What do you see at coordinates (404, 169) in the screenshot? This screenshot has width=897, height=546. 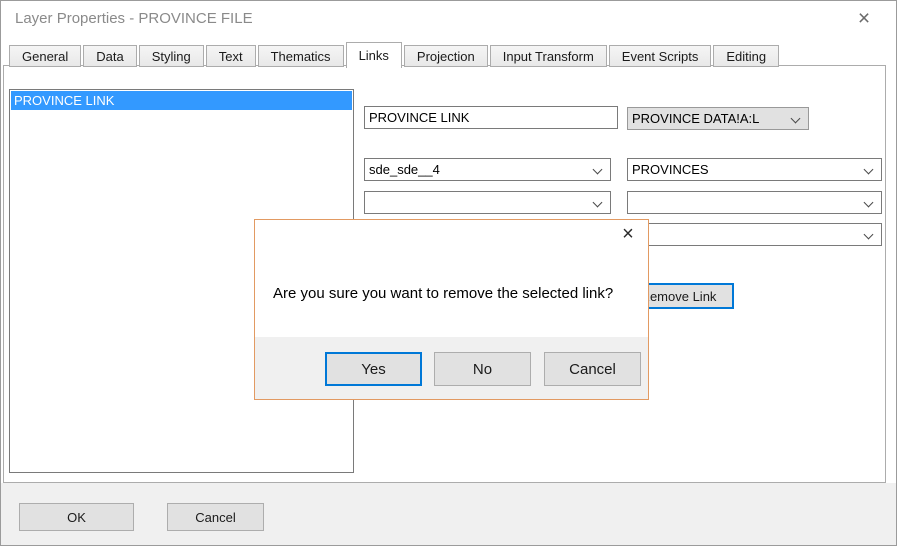 I see `link-column-dropdown-1-value: sde_sde__4` at bounding box center [404, 169].